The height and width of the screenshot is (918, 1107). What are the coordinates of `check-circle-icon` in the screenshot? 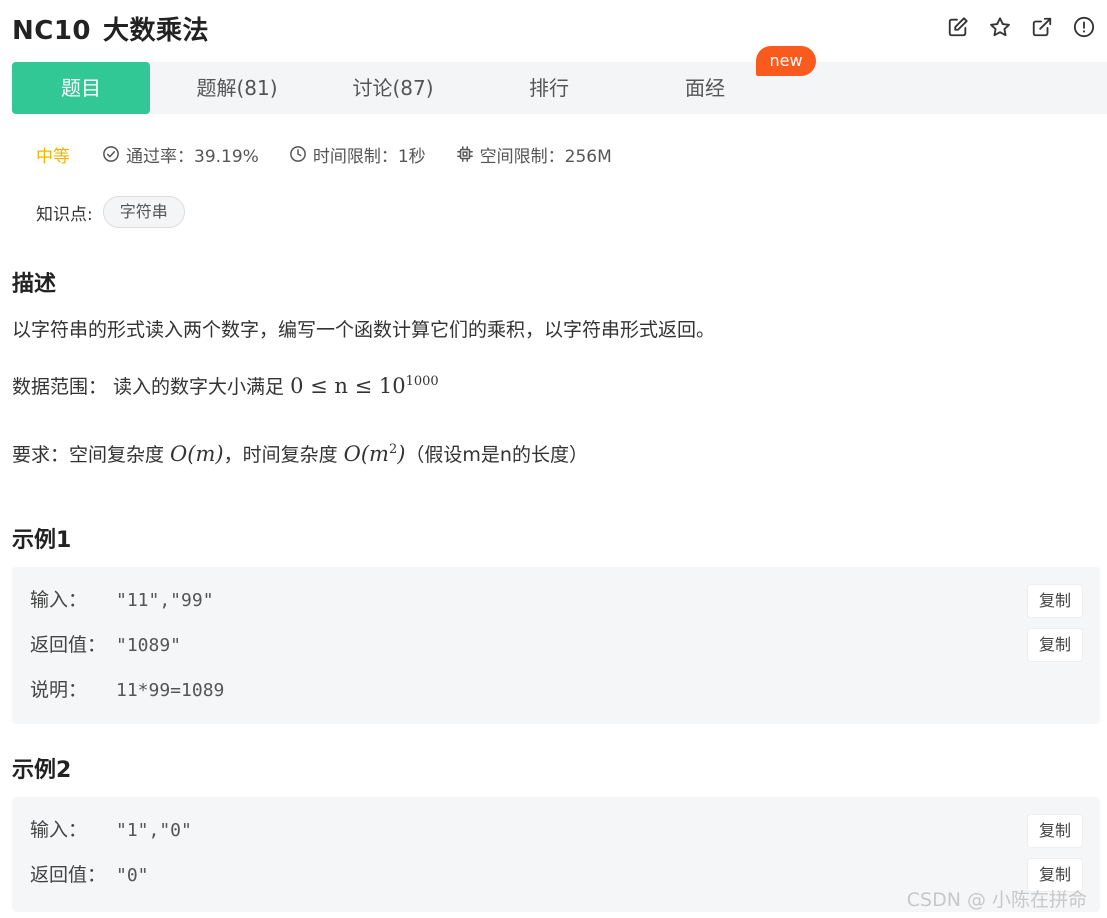 It's located at (111, 154).